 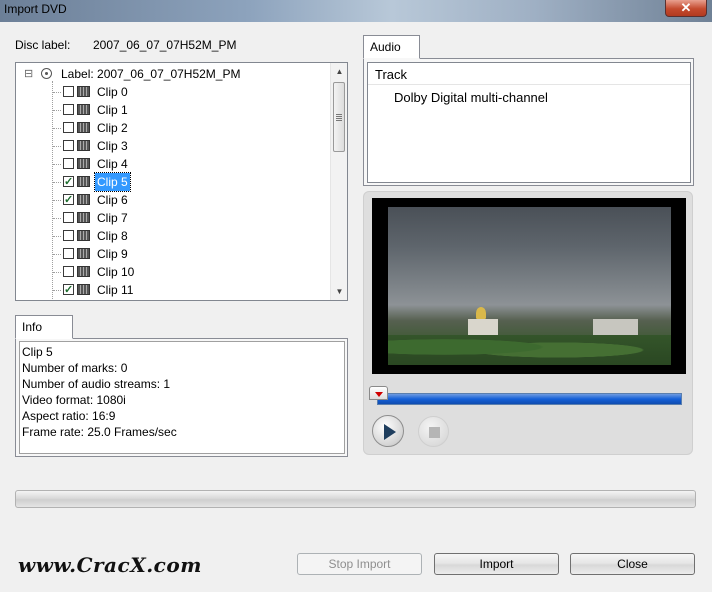 What do you see at coordinates (75, 368) in the screenshot?
I see `info-line: Number of marks: 0` at bounding box center [75, 368].